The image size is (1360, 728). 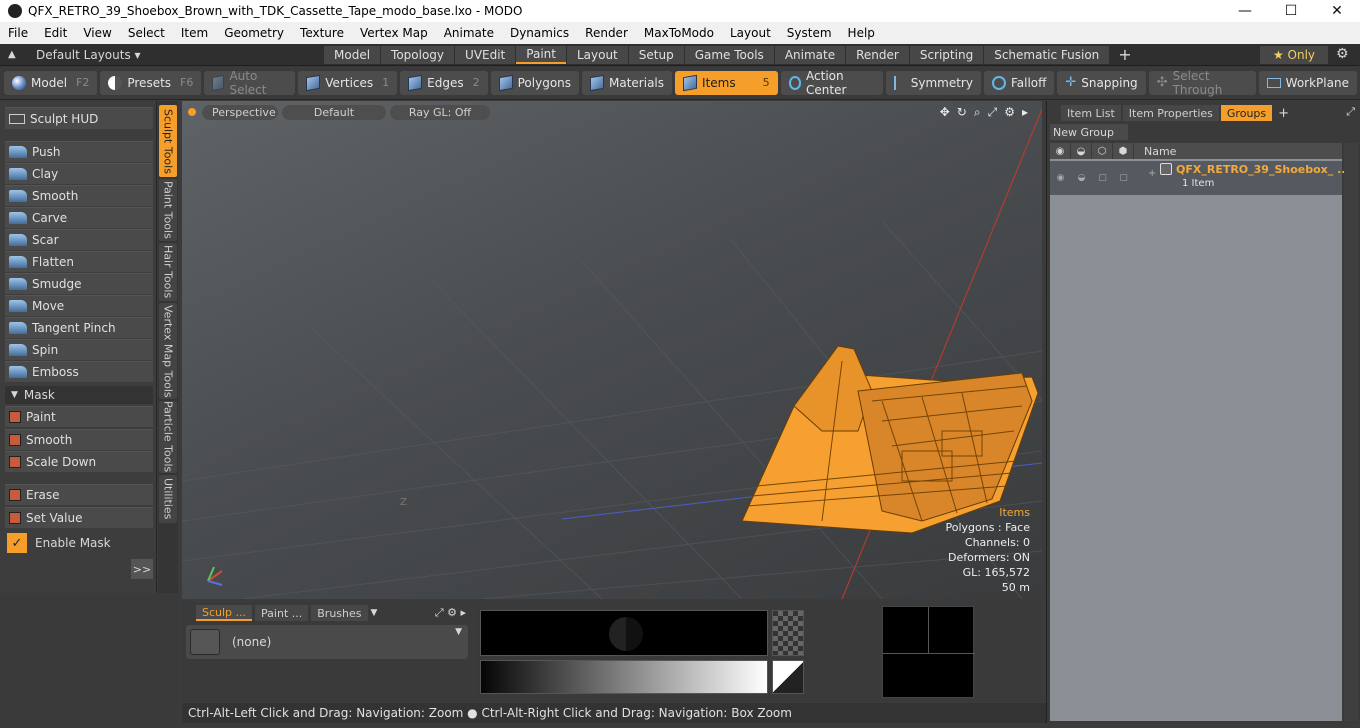 What do you see at coordinates (334, 112) in the screenshot?
I see `shading-dropdown: Default` at bounding box center [334, 112].